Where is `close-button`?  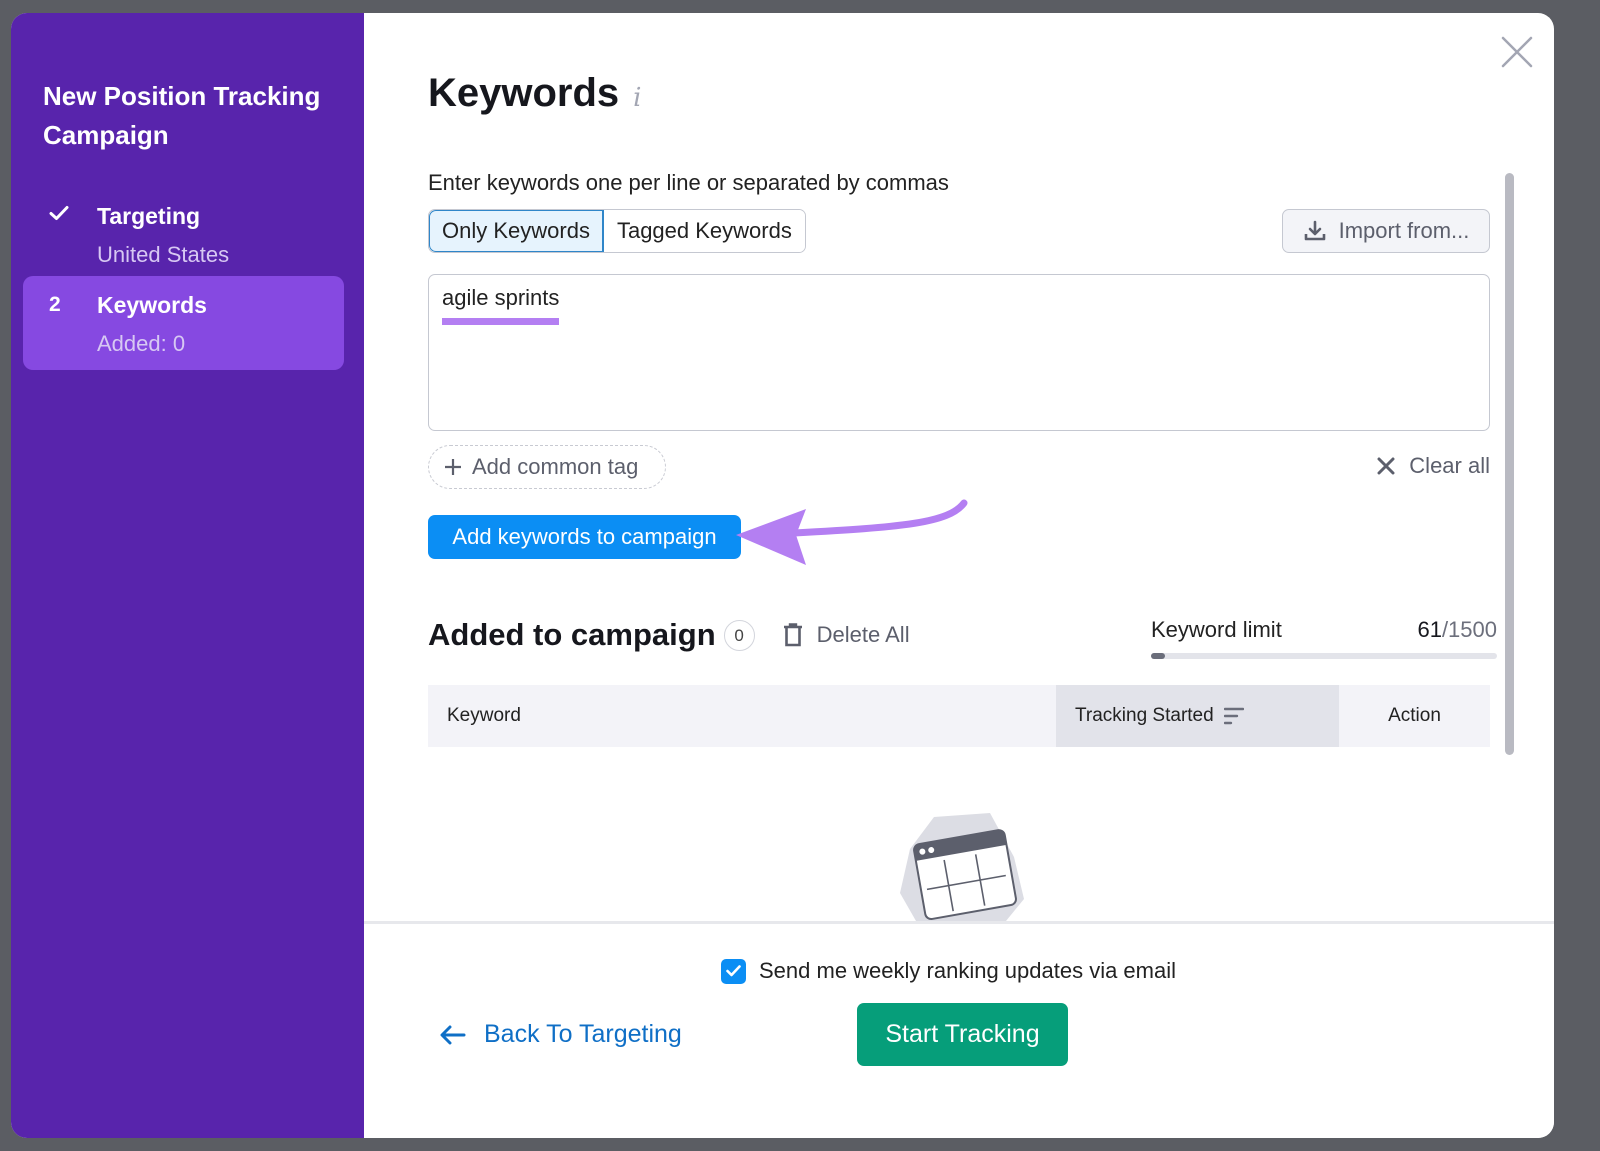
close-button is located at coordinates (1517, 52).